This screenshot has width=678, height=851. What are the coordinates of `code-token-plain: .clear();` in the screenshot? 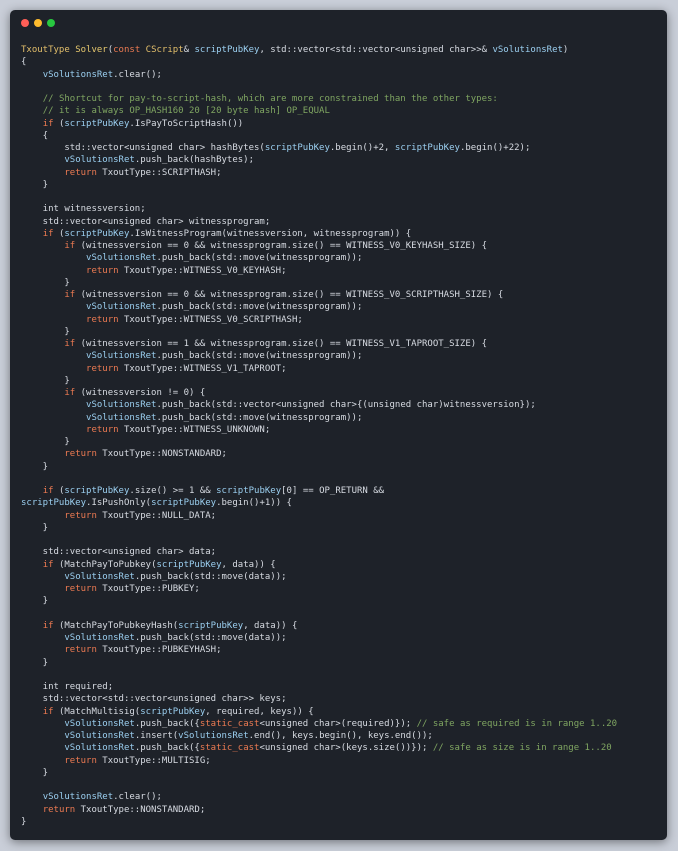 It's located at (137, 74).